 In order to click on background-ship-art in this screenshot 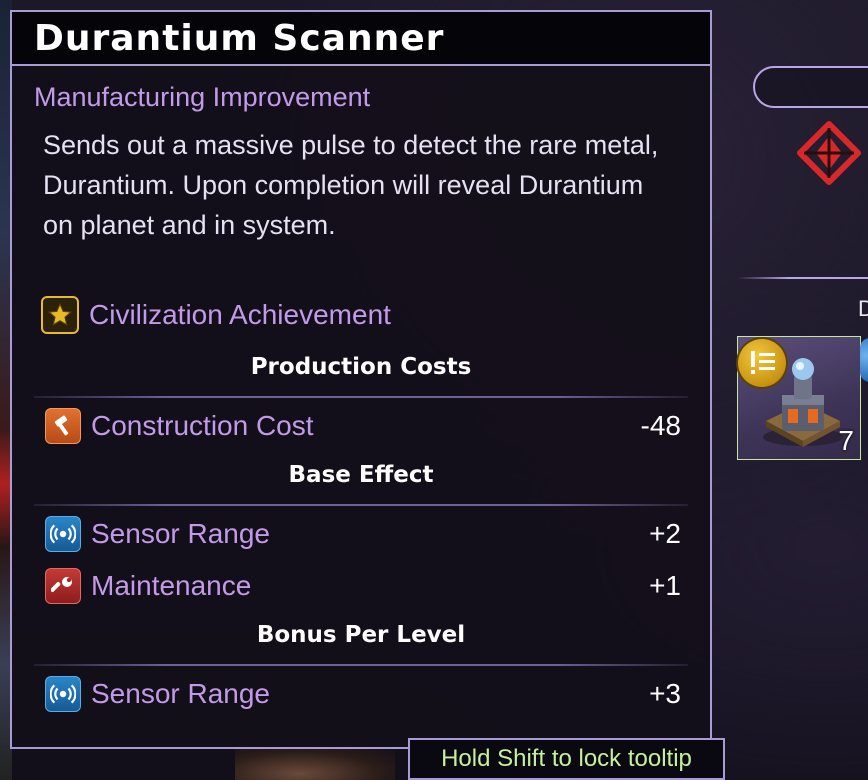, I will do `click(315, 764)`.